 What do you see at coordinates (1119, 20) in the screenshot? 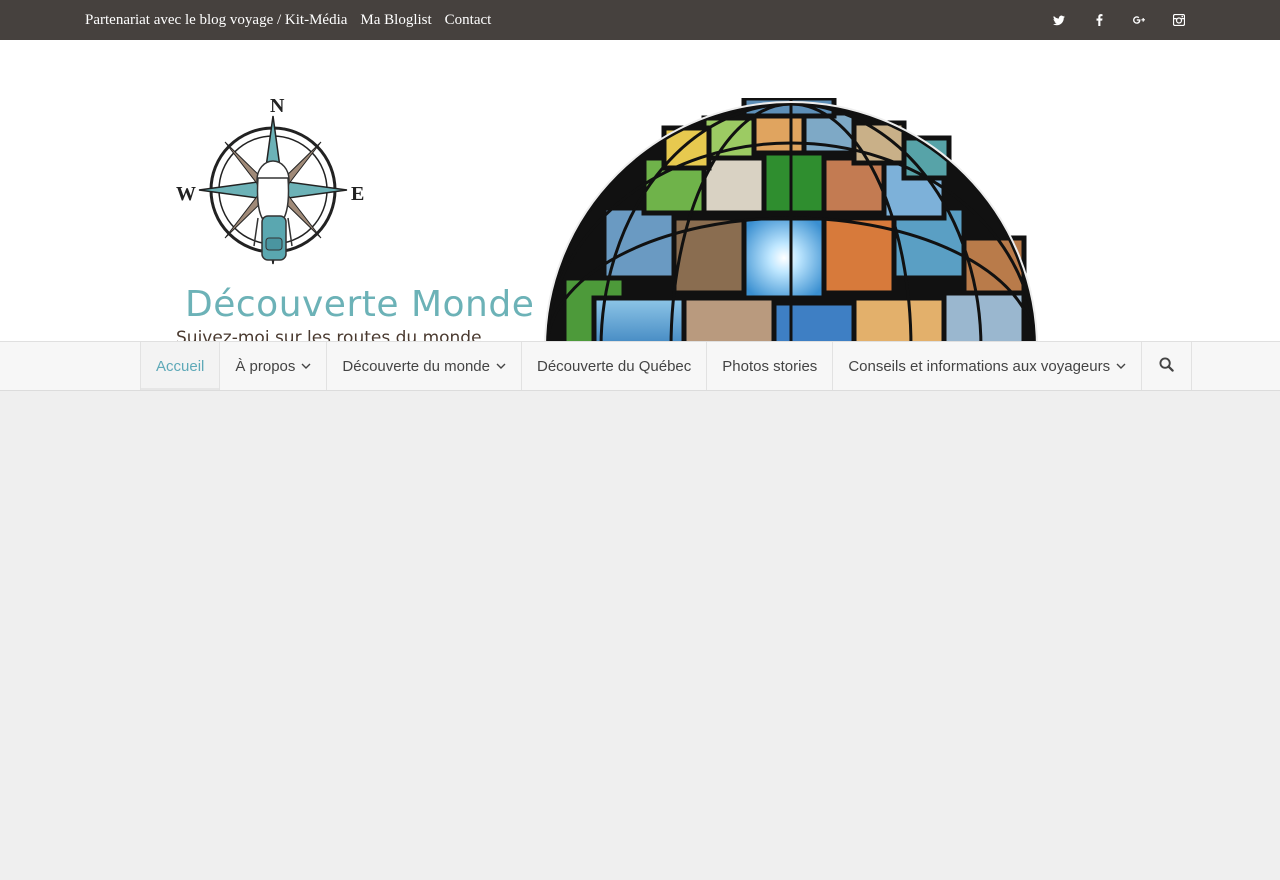
I see `social-links` at bounding box center [1119, 20].